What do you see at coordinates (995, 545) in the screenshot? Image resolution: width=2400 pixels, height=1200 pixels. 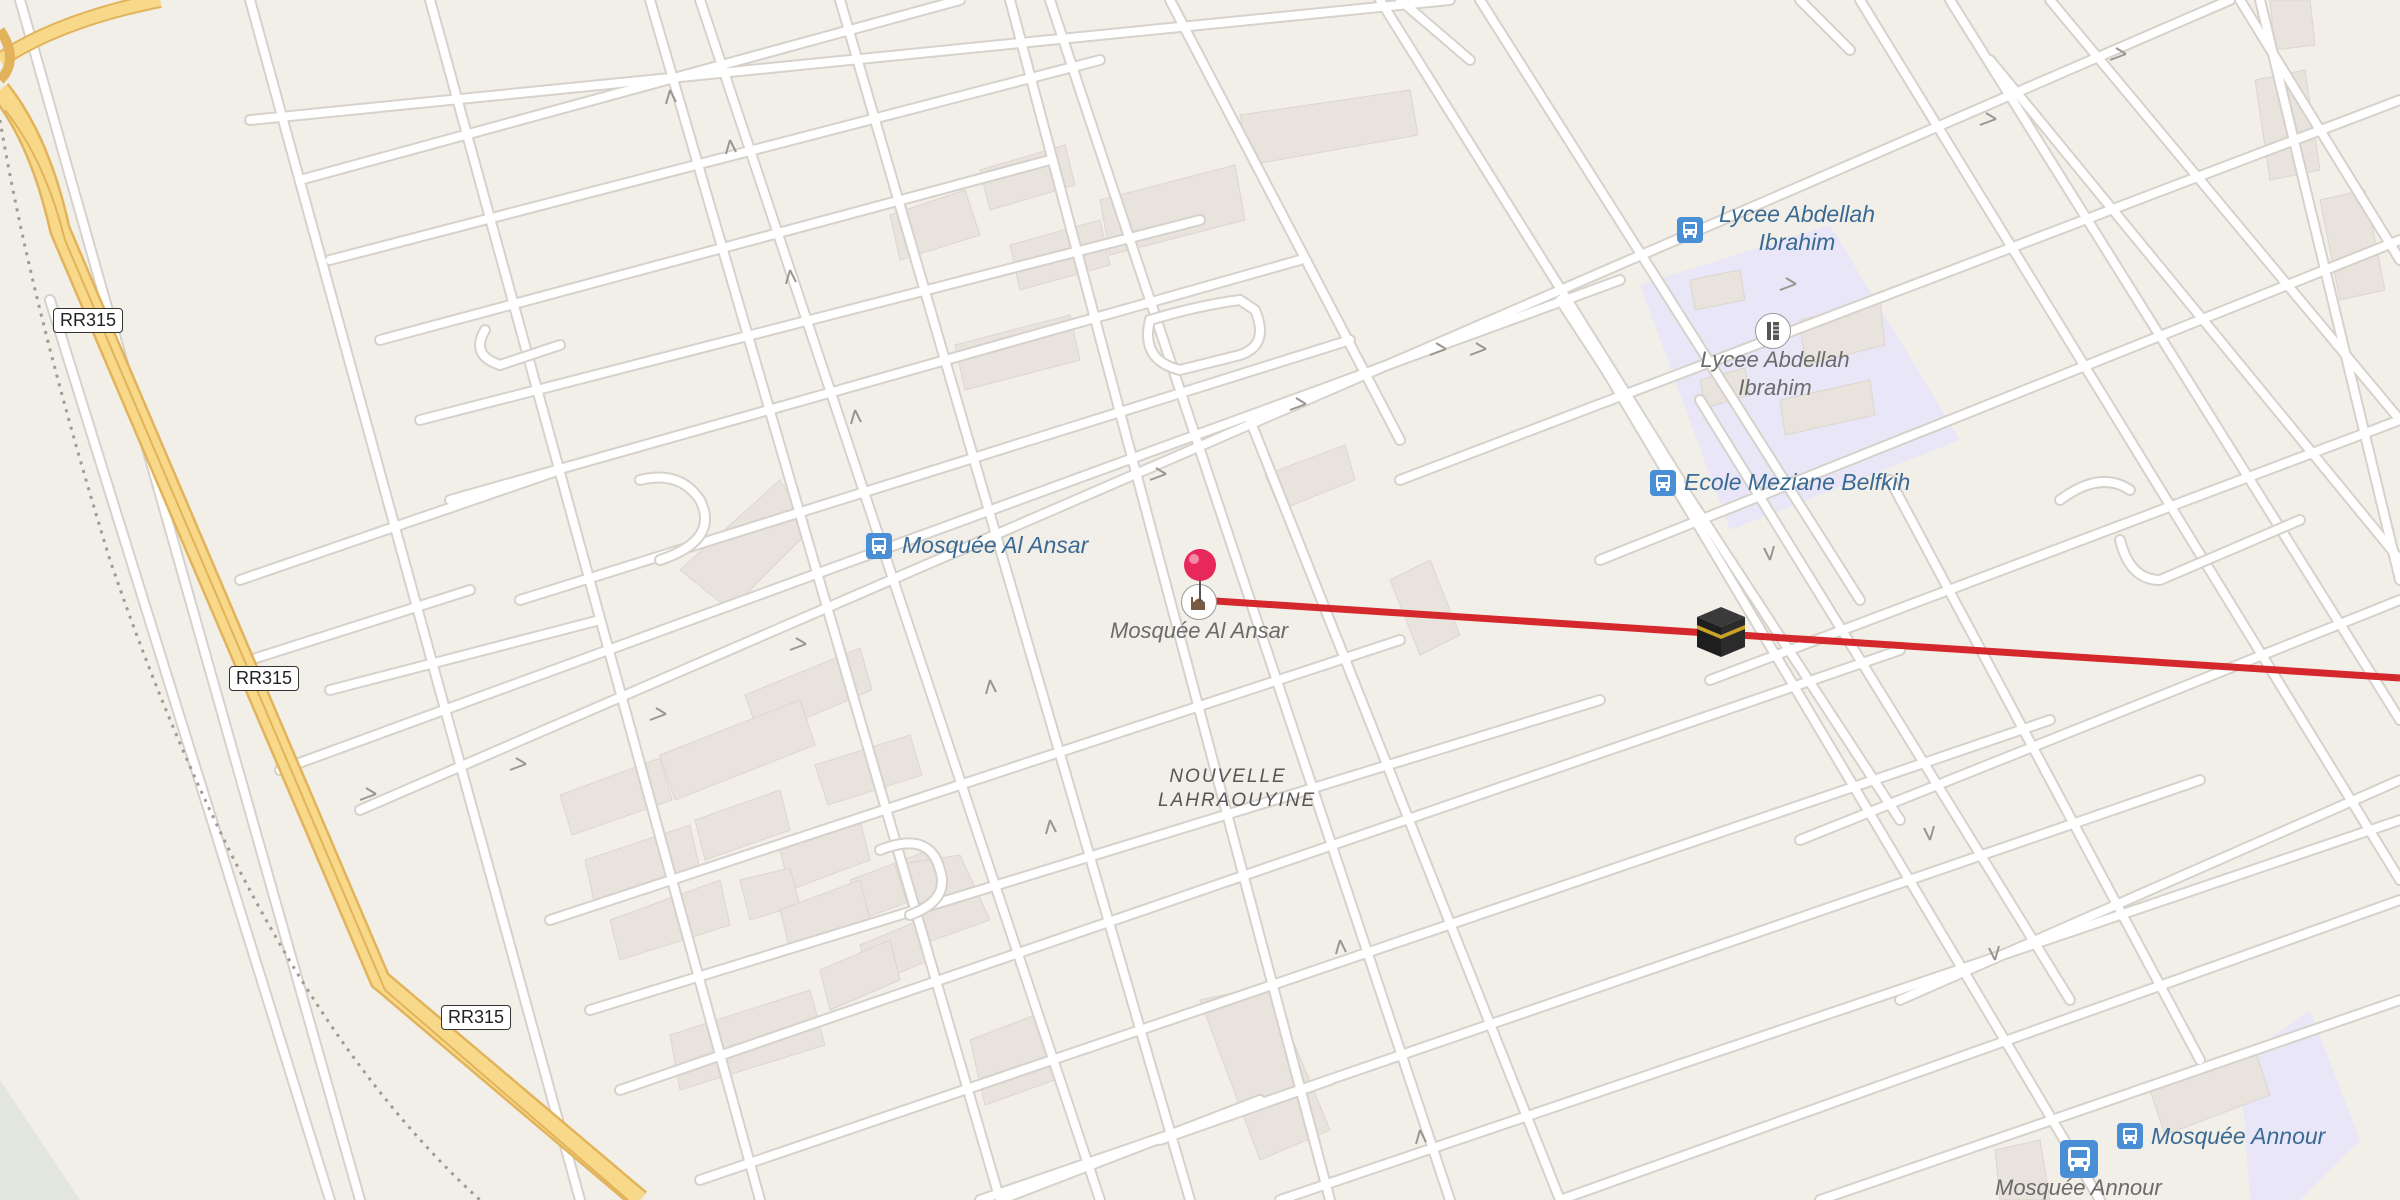 I see `bus-stop-label-mosquee-al-ansar: Mosquée Al Ansar` at bounding box center [995, 545].